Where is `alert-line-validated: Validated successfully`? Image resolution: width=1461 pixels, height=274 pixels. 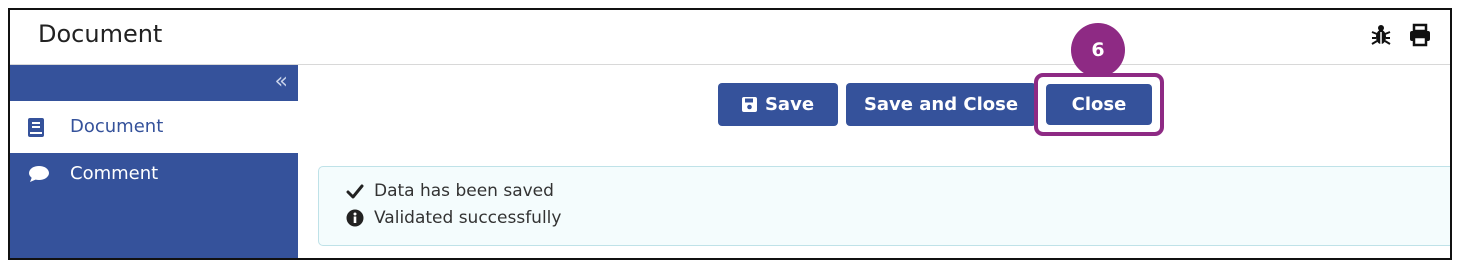 alert-line-validated: Validated successfully is located at coordinates (453, 218).